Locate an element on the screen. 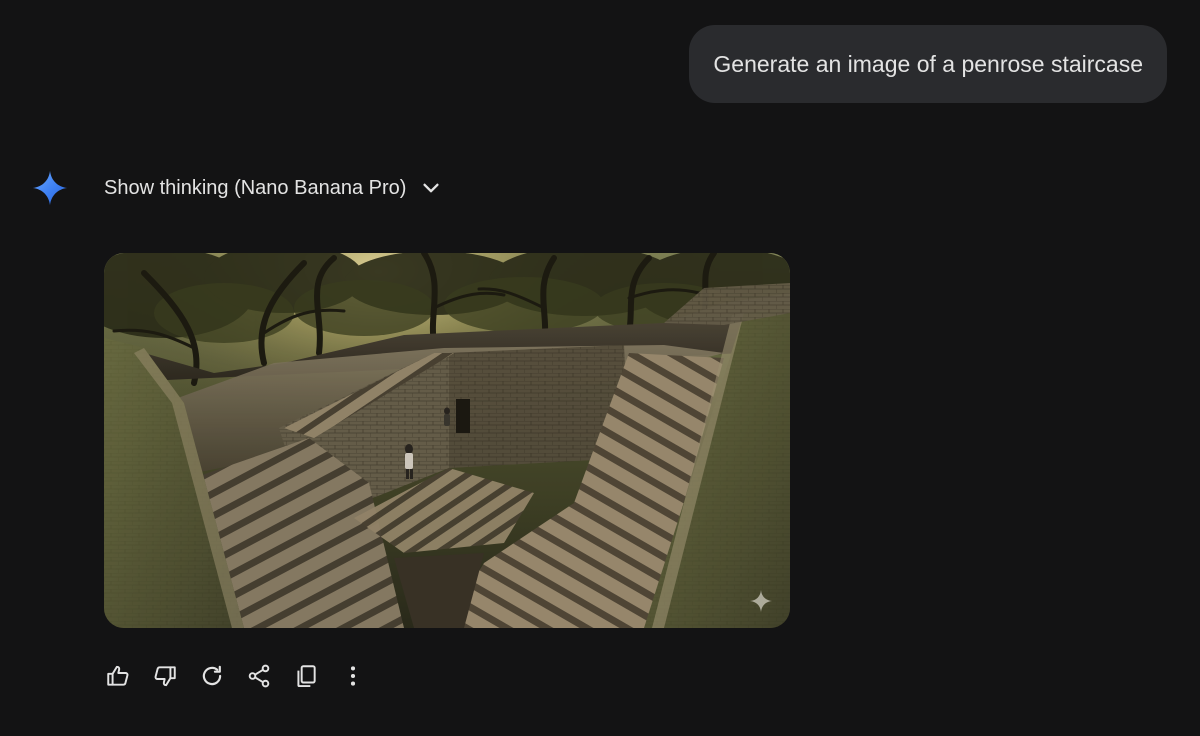 Image resolution: width=1200 pixels, height=736 pixels. show-thinking-label: Show thinking (Nano Banana Pro) is located at coordinates (255, 187).